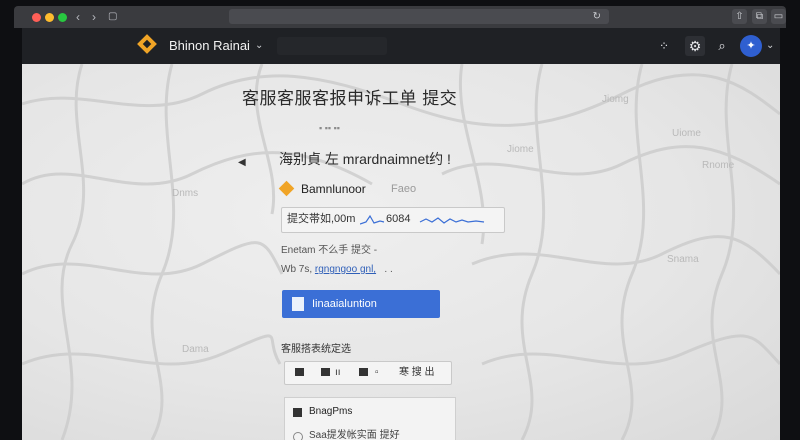 The width and height of the screenshot is (800, 440). I want to click on workspace-name: Bhinon Rainai, so click(209, 46).